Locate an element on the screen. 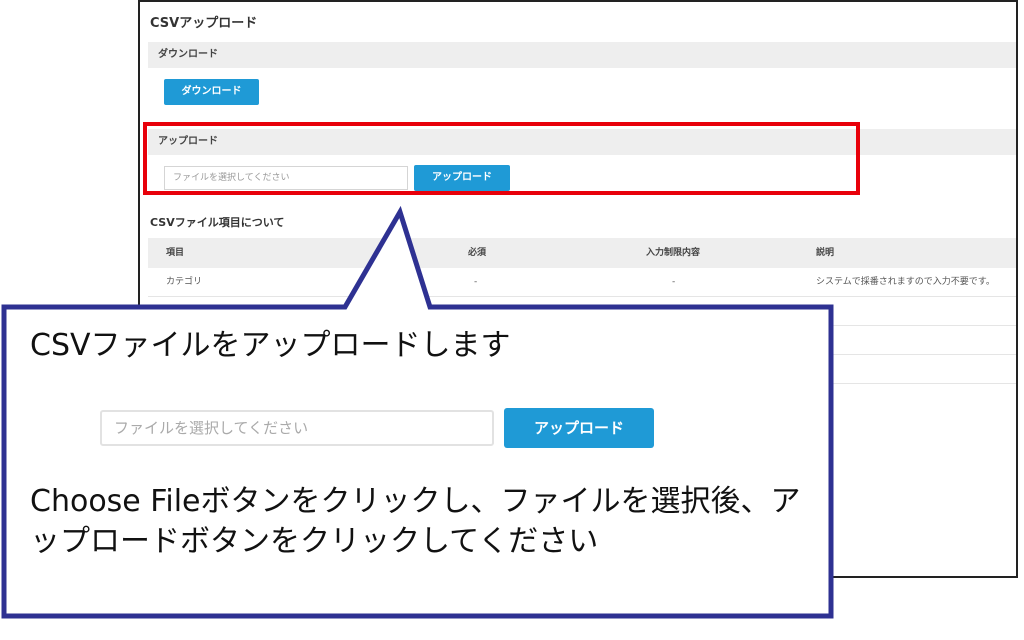 The height and width of the screenshot is (640, 1024). callout-file-input: ファイルを選択してください is located at coordinates (297, 428).